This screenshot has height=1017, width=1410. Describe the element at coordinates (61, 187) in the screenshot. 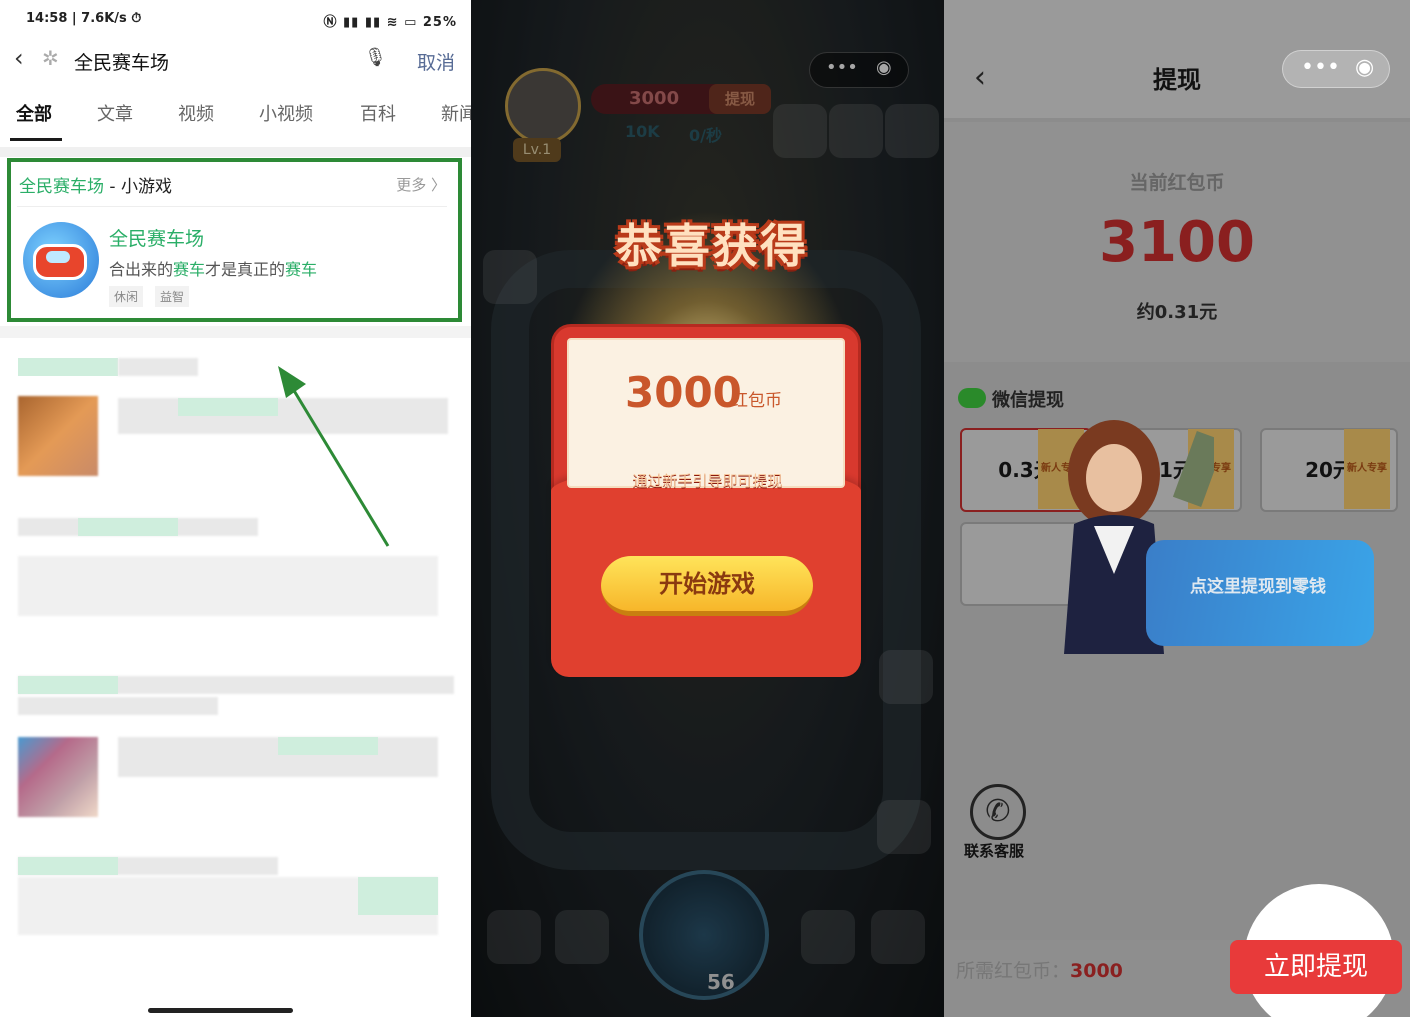

I see `result-header-keyword: 全民赛车场` at that location.